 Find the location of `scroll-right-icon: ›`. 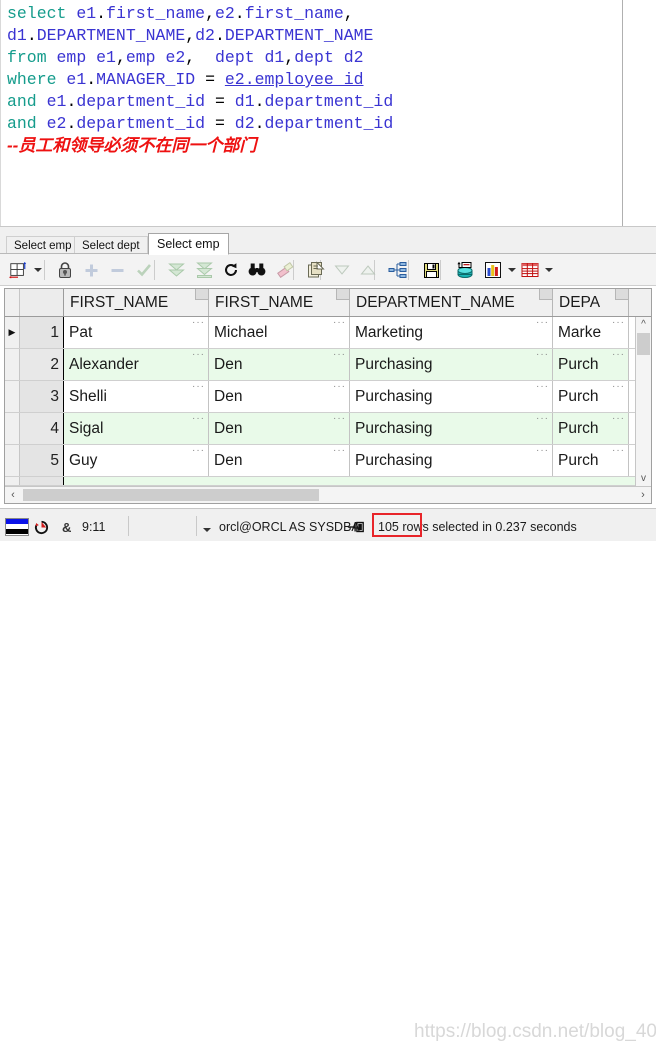

scroll-right-icon: › is located at coordinates (643, 495).